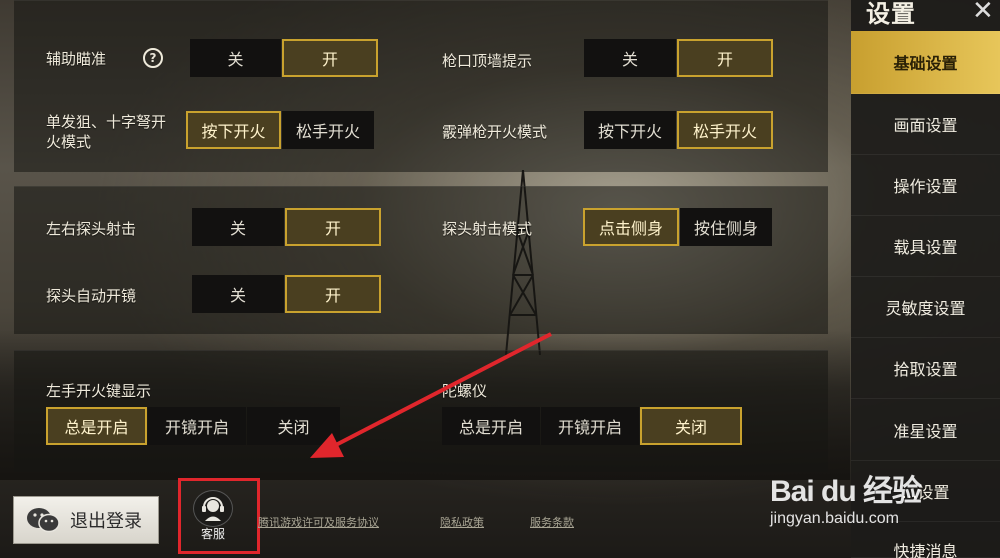 This screenshot has height=558, width=1000. What do you see at coordinates (925, 307) in the screenshot?
I see `sidebar-item-sensitivity: 灵敏度设置` at bounding box center [925, 307].